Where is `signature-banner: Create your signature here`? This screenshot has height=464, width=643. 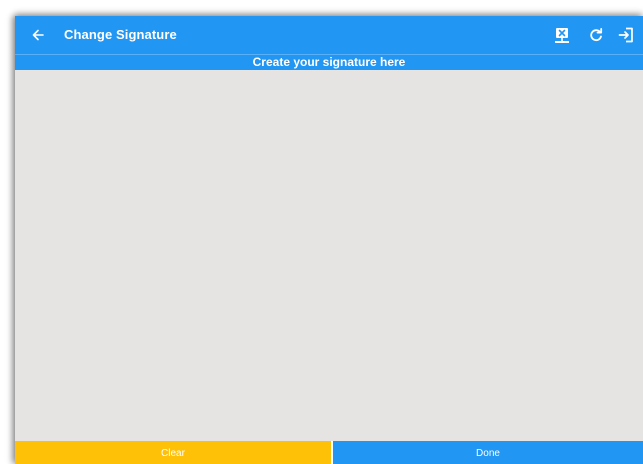 signature-banner: Create your signature here is located at coordinates (329, 62).